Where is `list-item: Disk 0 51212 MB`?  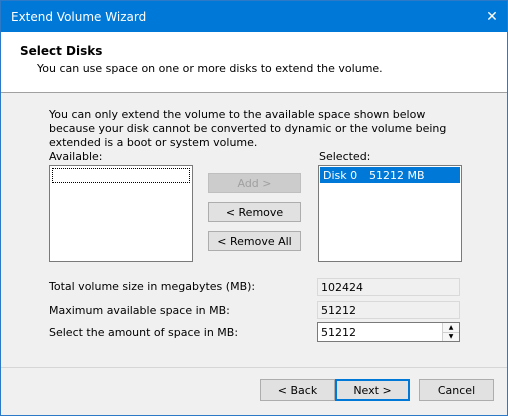 list-item: Disk 0 51212 MB is located at coordinates (390, 175).